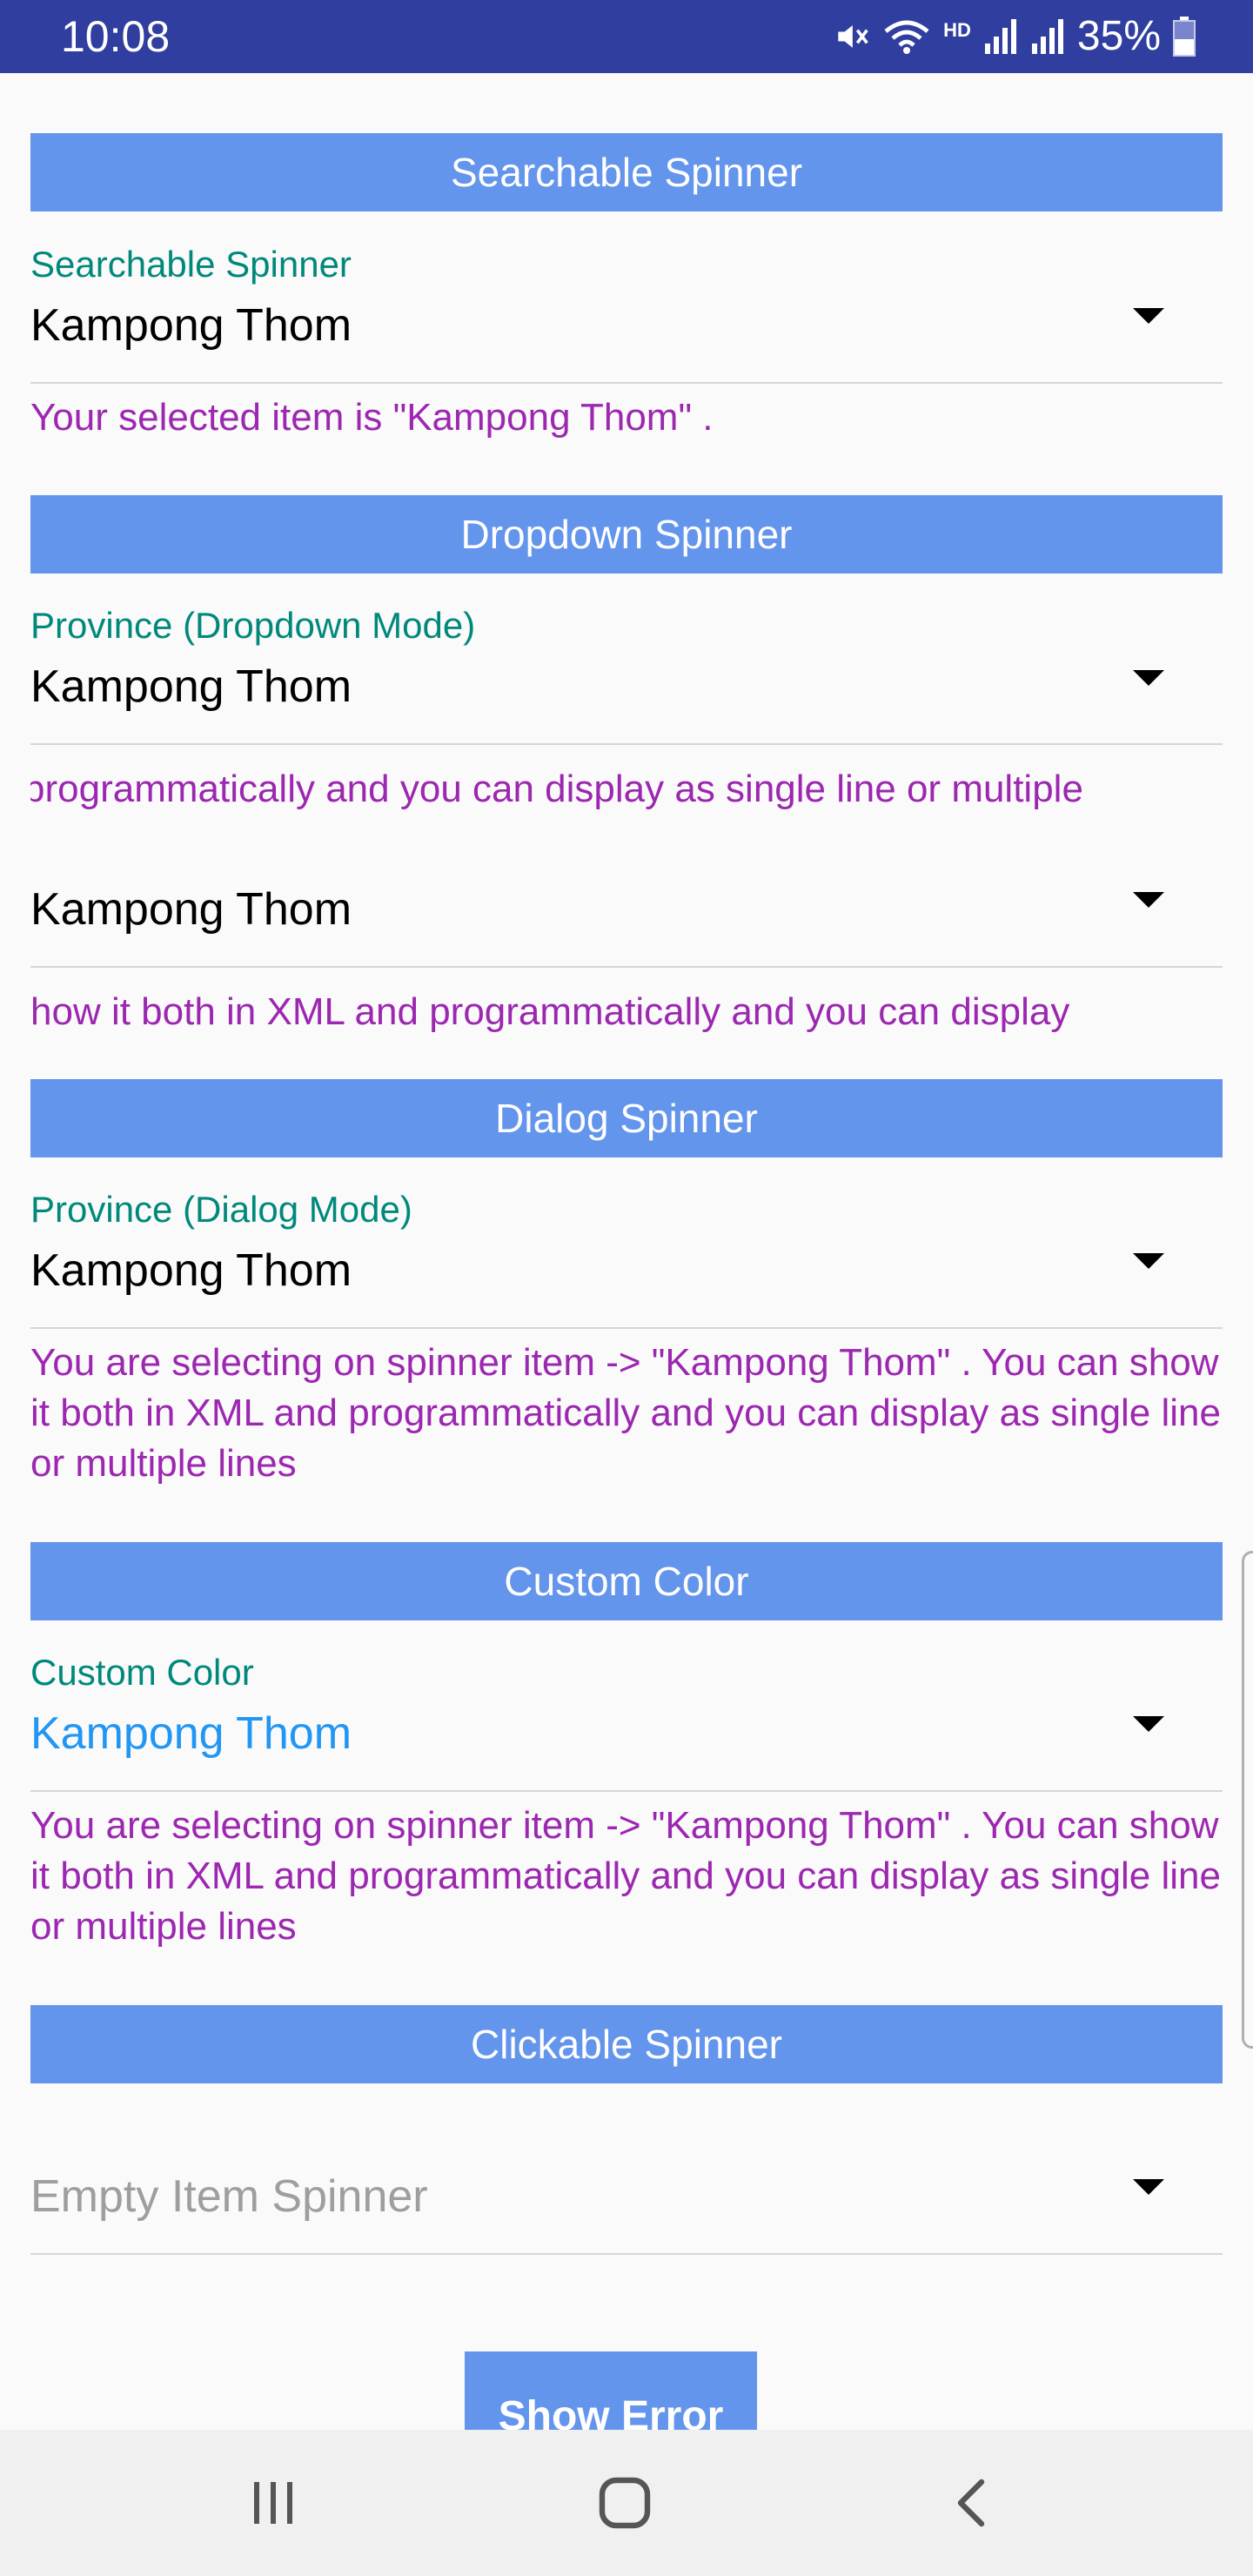  What do you see at coordinates (626, 37) in the screenshot?
I see `status-bar: 10:08 HD 35%` at bounding box center [626, 37].